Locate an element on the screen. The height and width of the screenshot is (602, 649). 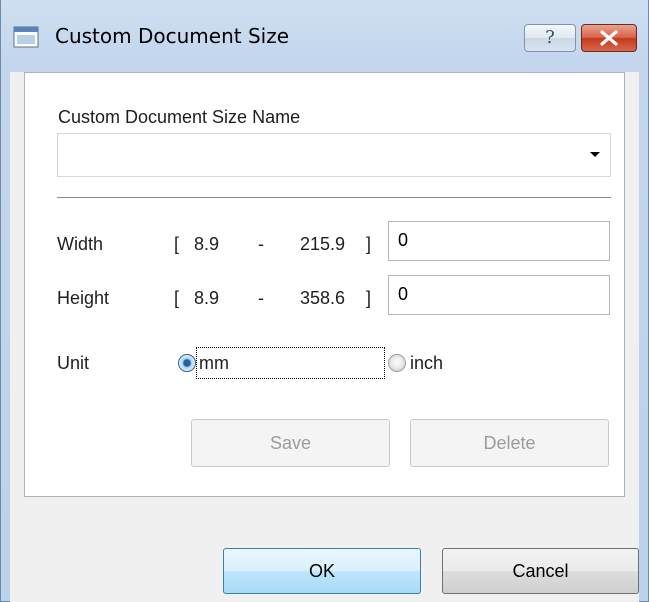
height-min: 8.9 is located at coordinates (207, 298).